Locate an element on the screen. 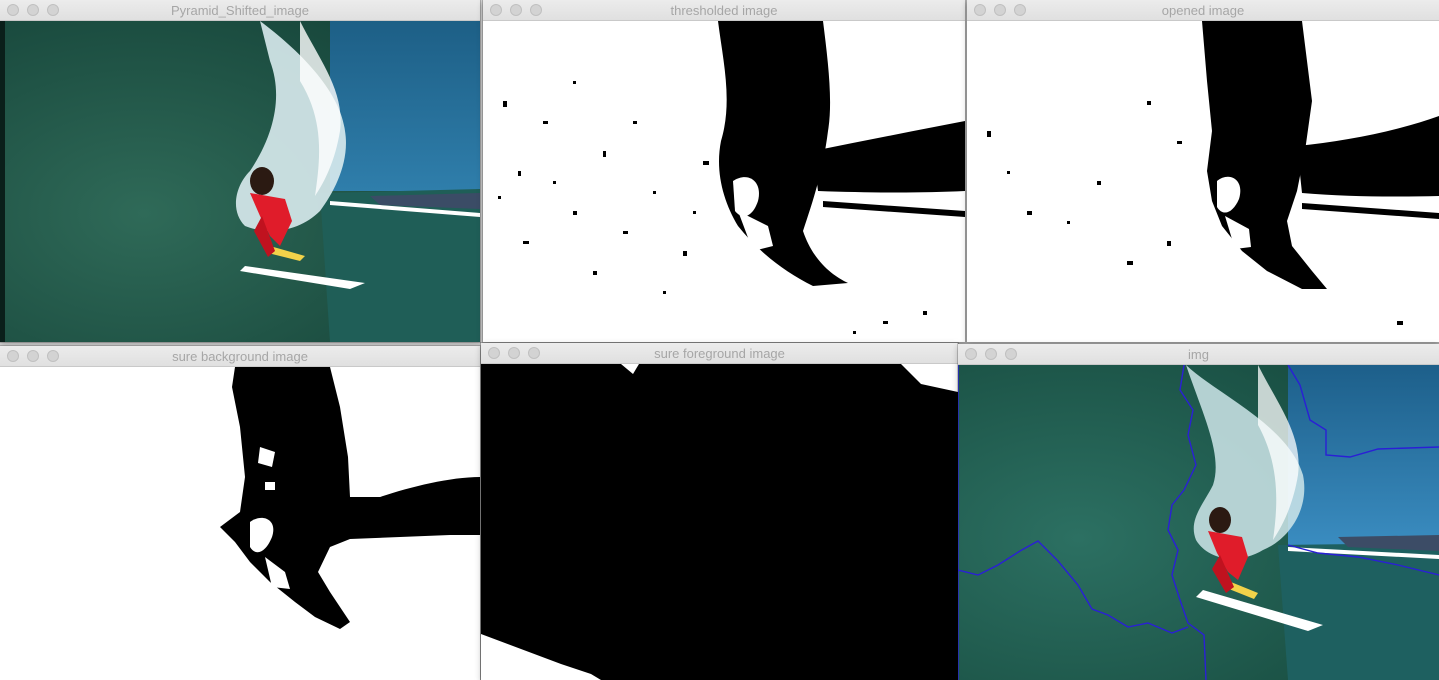  titlebar: thresholded image is located at coordinates (724, 10).